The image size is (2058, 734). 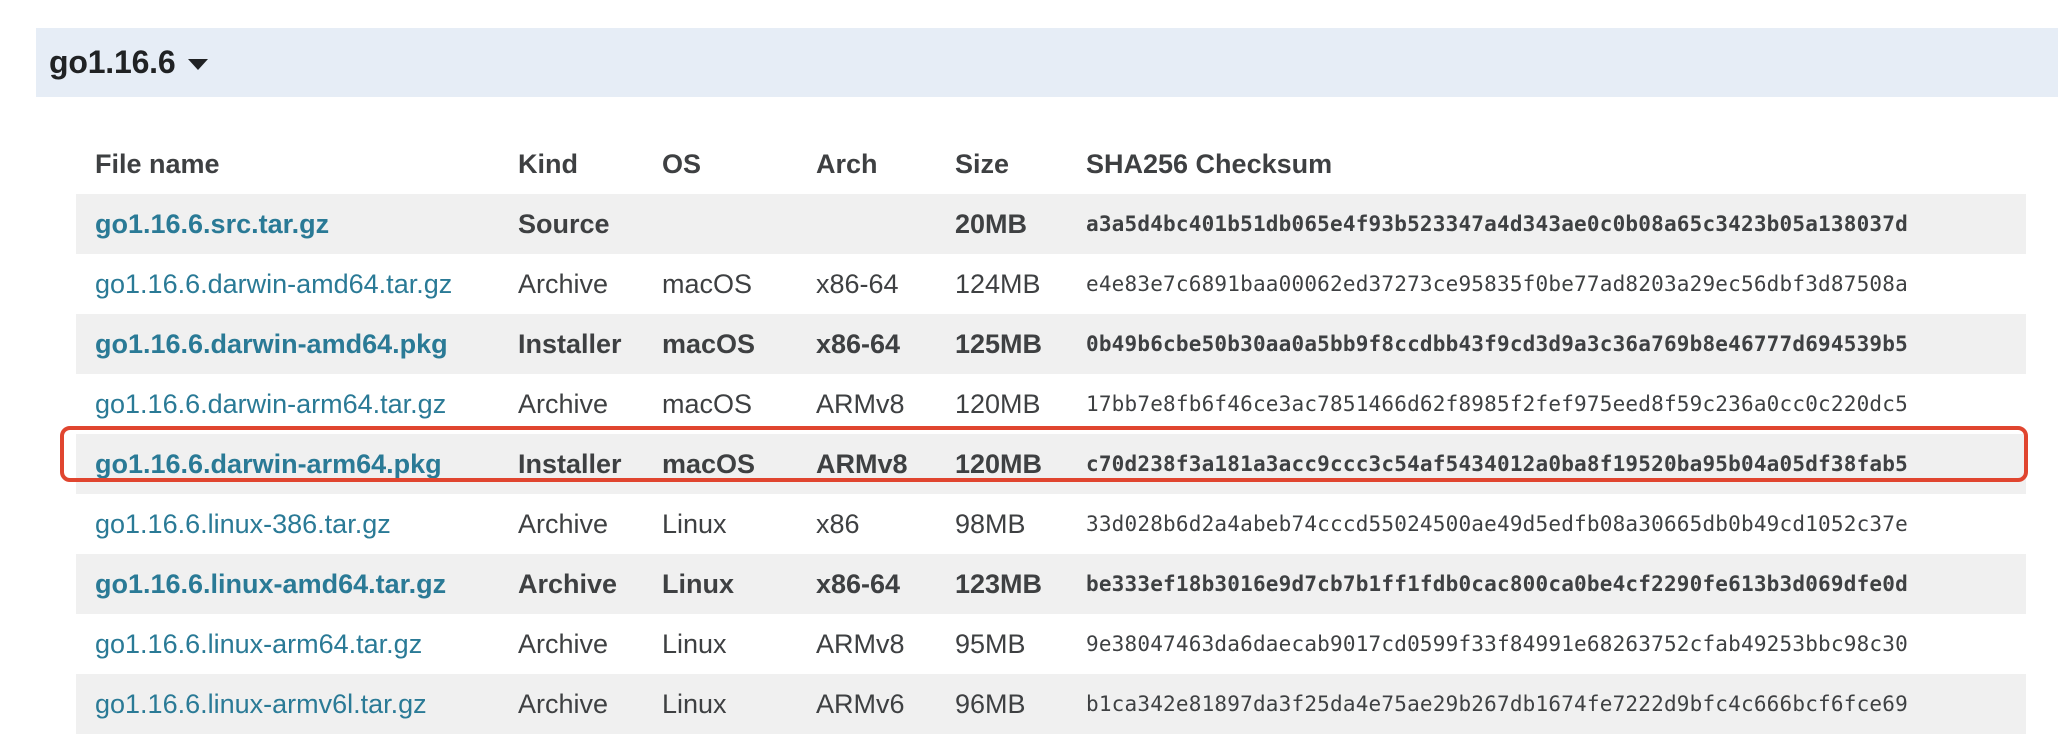 I want to click on release-title: go1.16.6, so click(x=112, y=62).